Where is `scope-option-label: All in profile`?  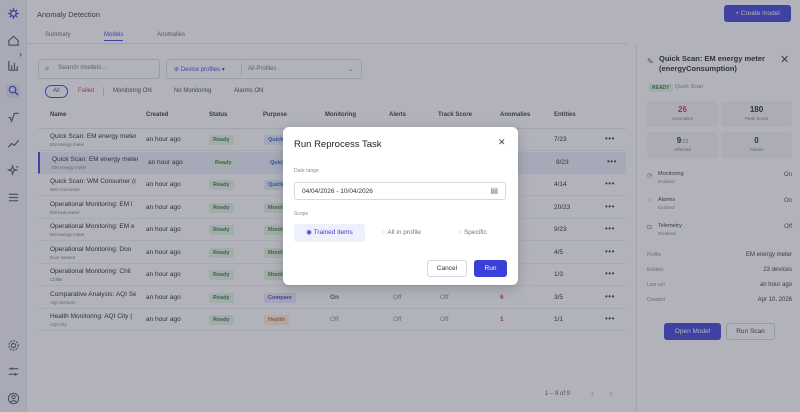 scope-option-label: All in profile is located at coordinates (404, 232).